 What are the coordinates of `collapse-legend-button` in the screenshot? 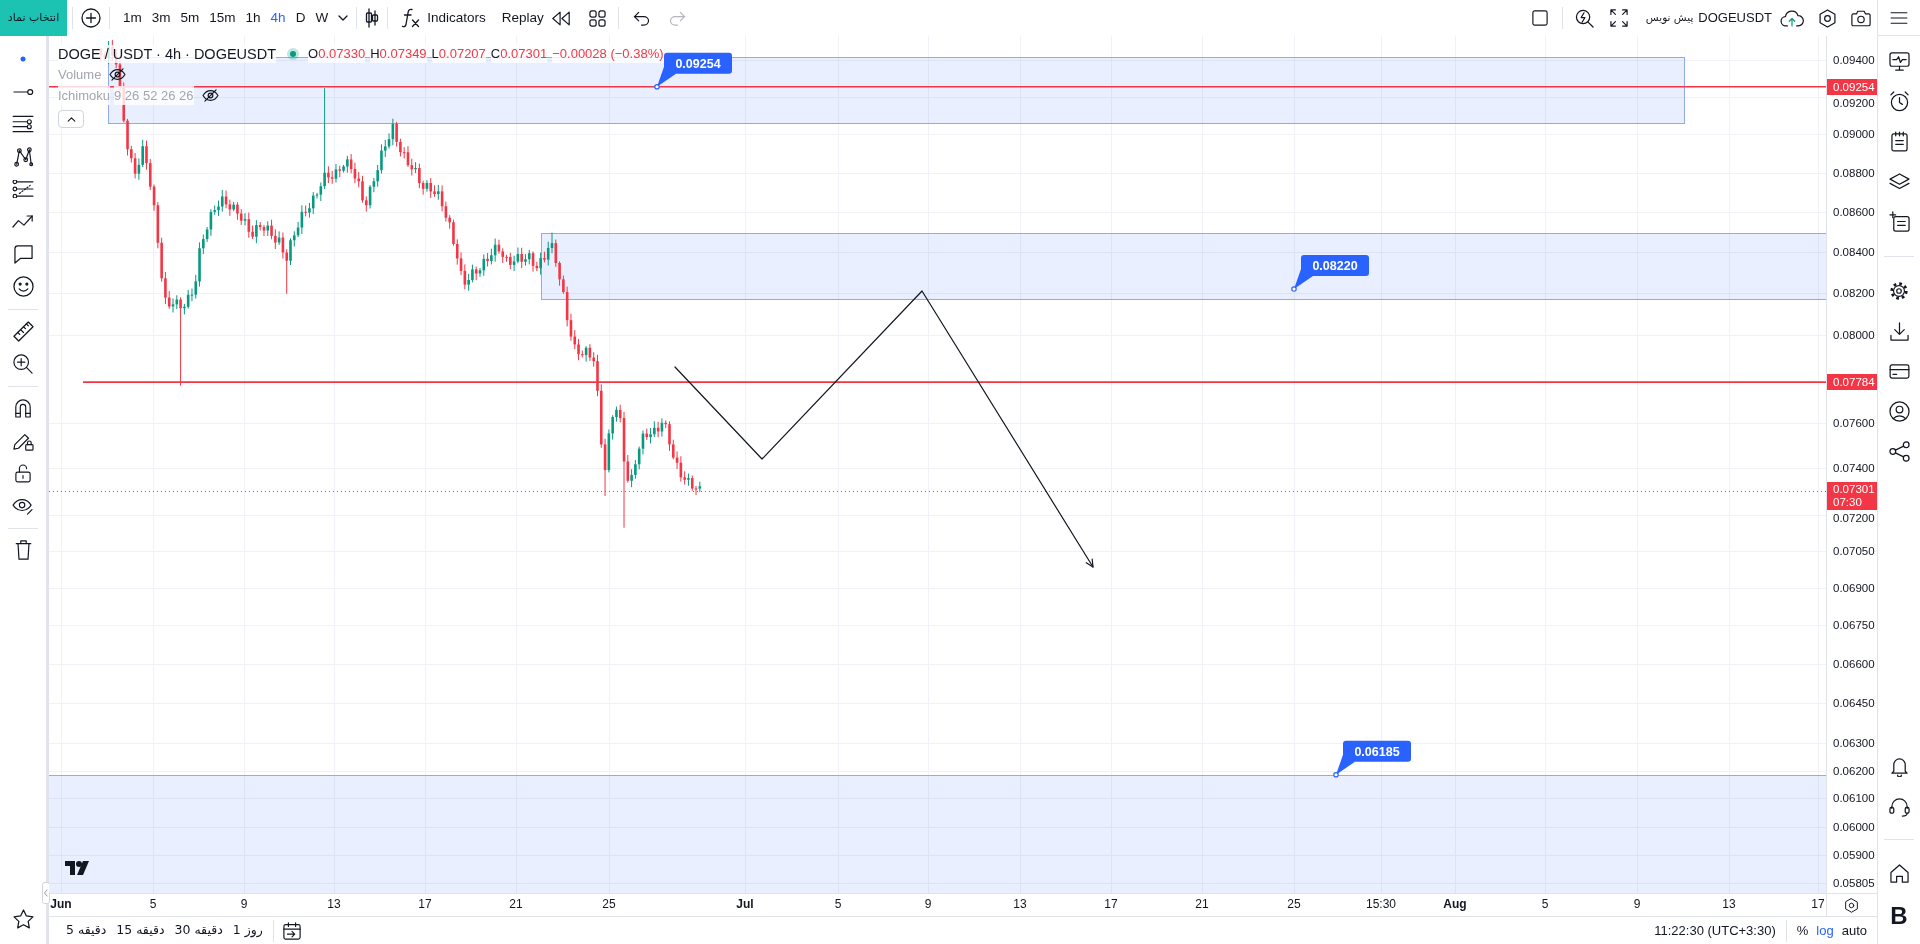 It's located at (71, 119).